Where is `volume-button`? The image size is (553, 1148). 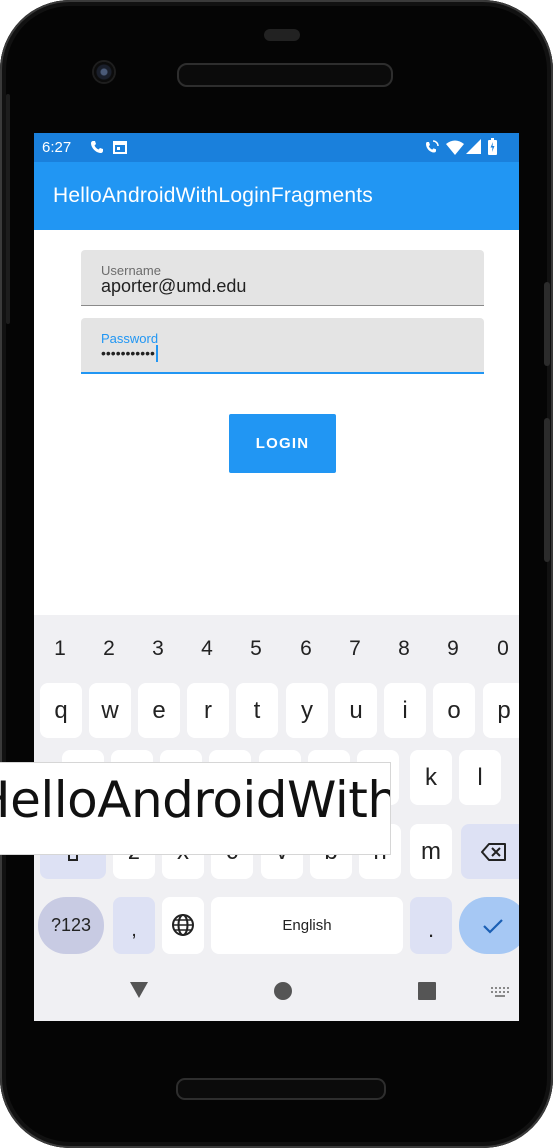
volume-button is located at coordinates (547, 490).